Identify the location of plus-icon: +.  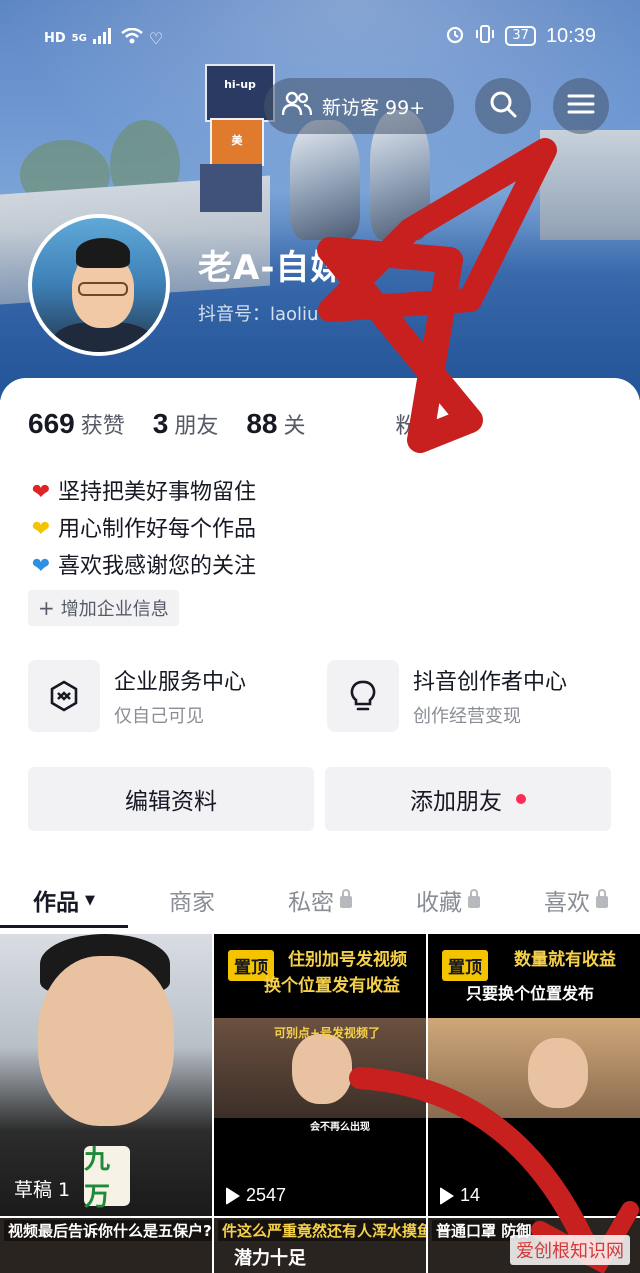
(46, 608).